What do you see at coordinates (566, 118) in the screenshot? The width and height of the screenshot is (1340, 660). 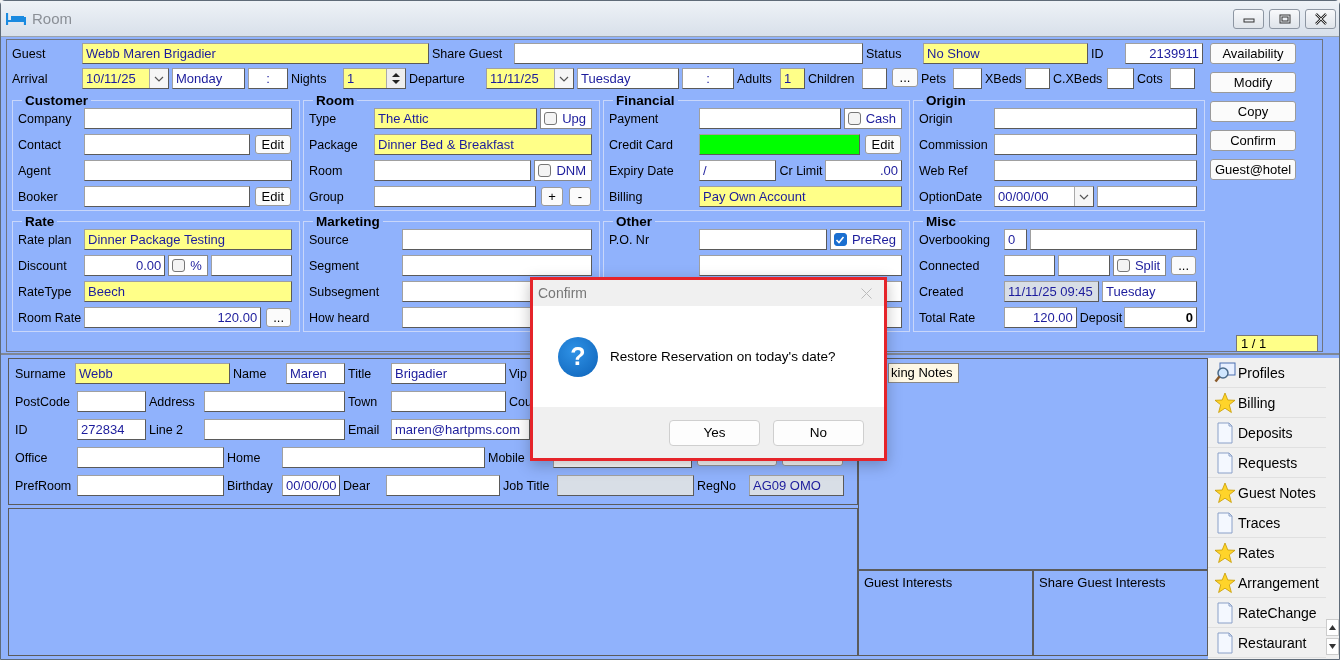 I see `checkbox: Upg` at bounding box center [566, 118].